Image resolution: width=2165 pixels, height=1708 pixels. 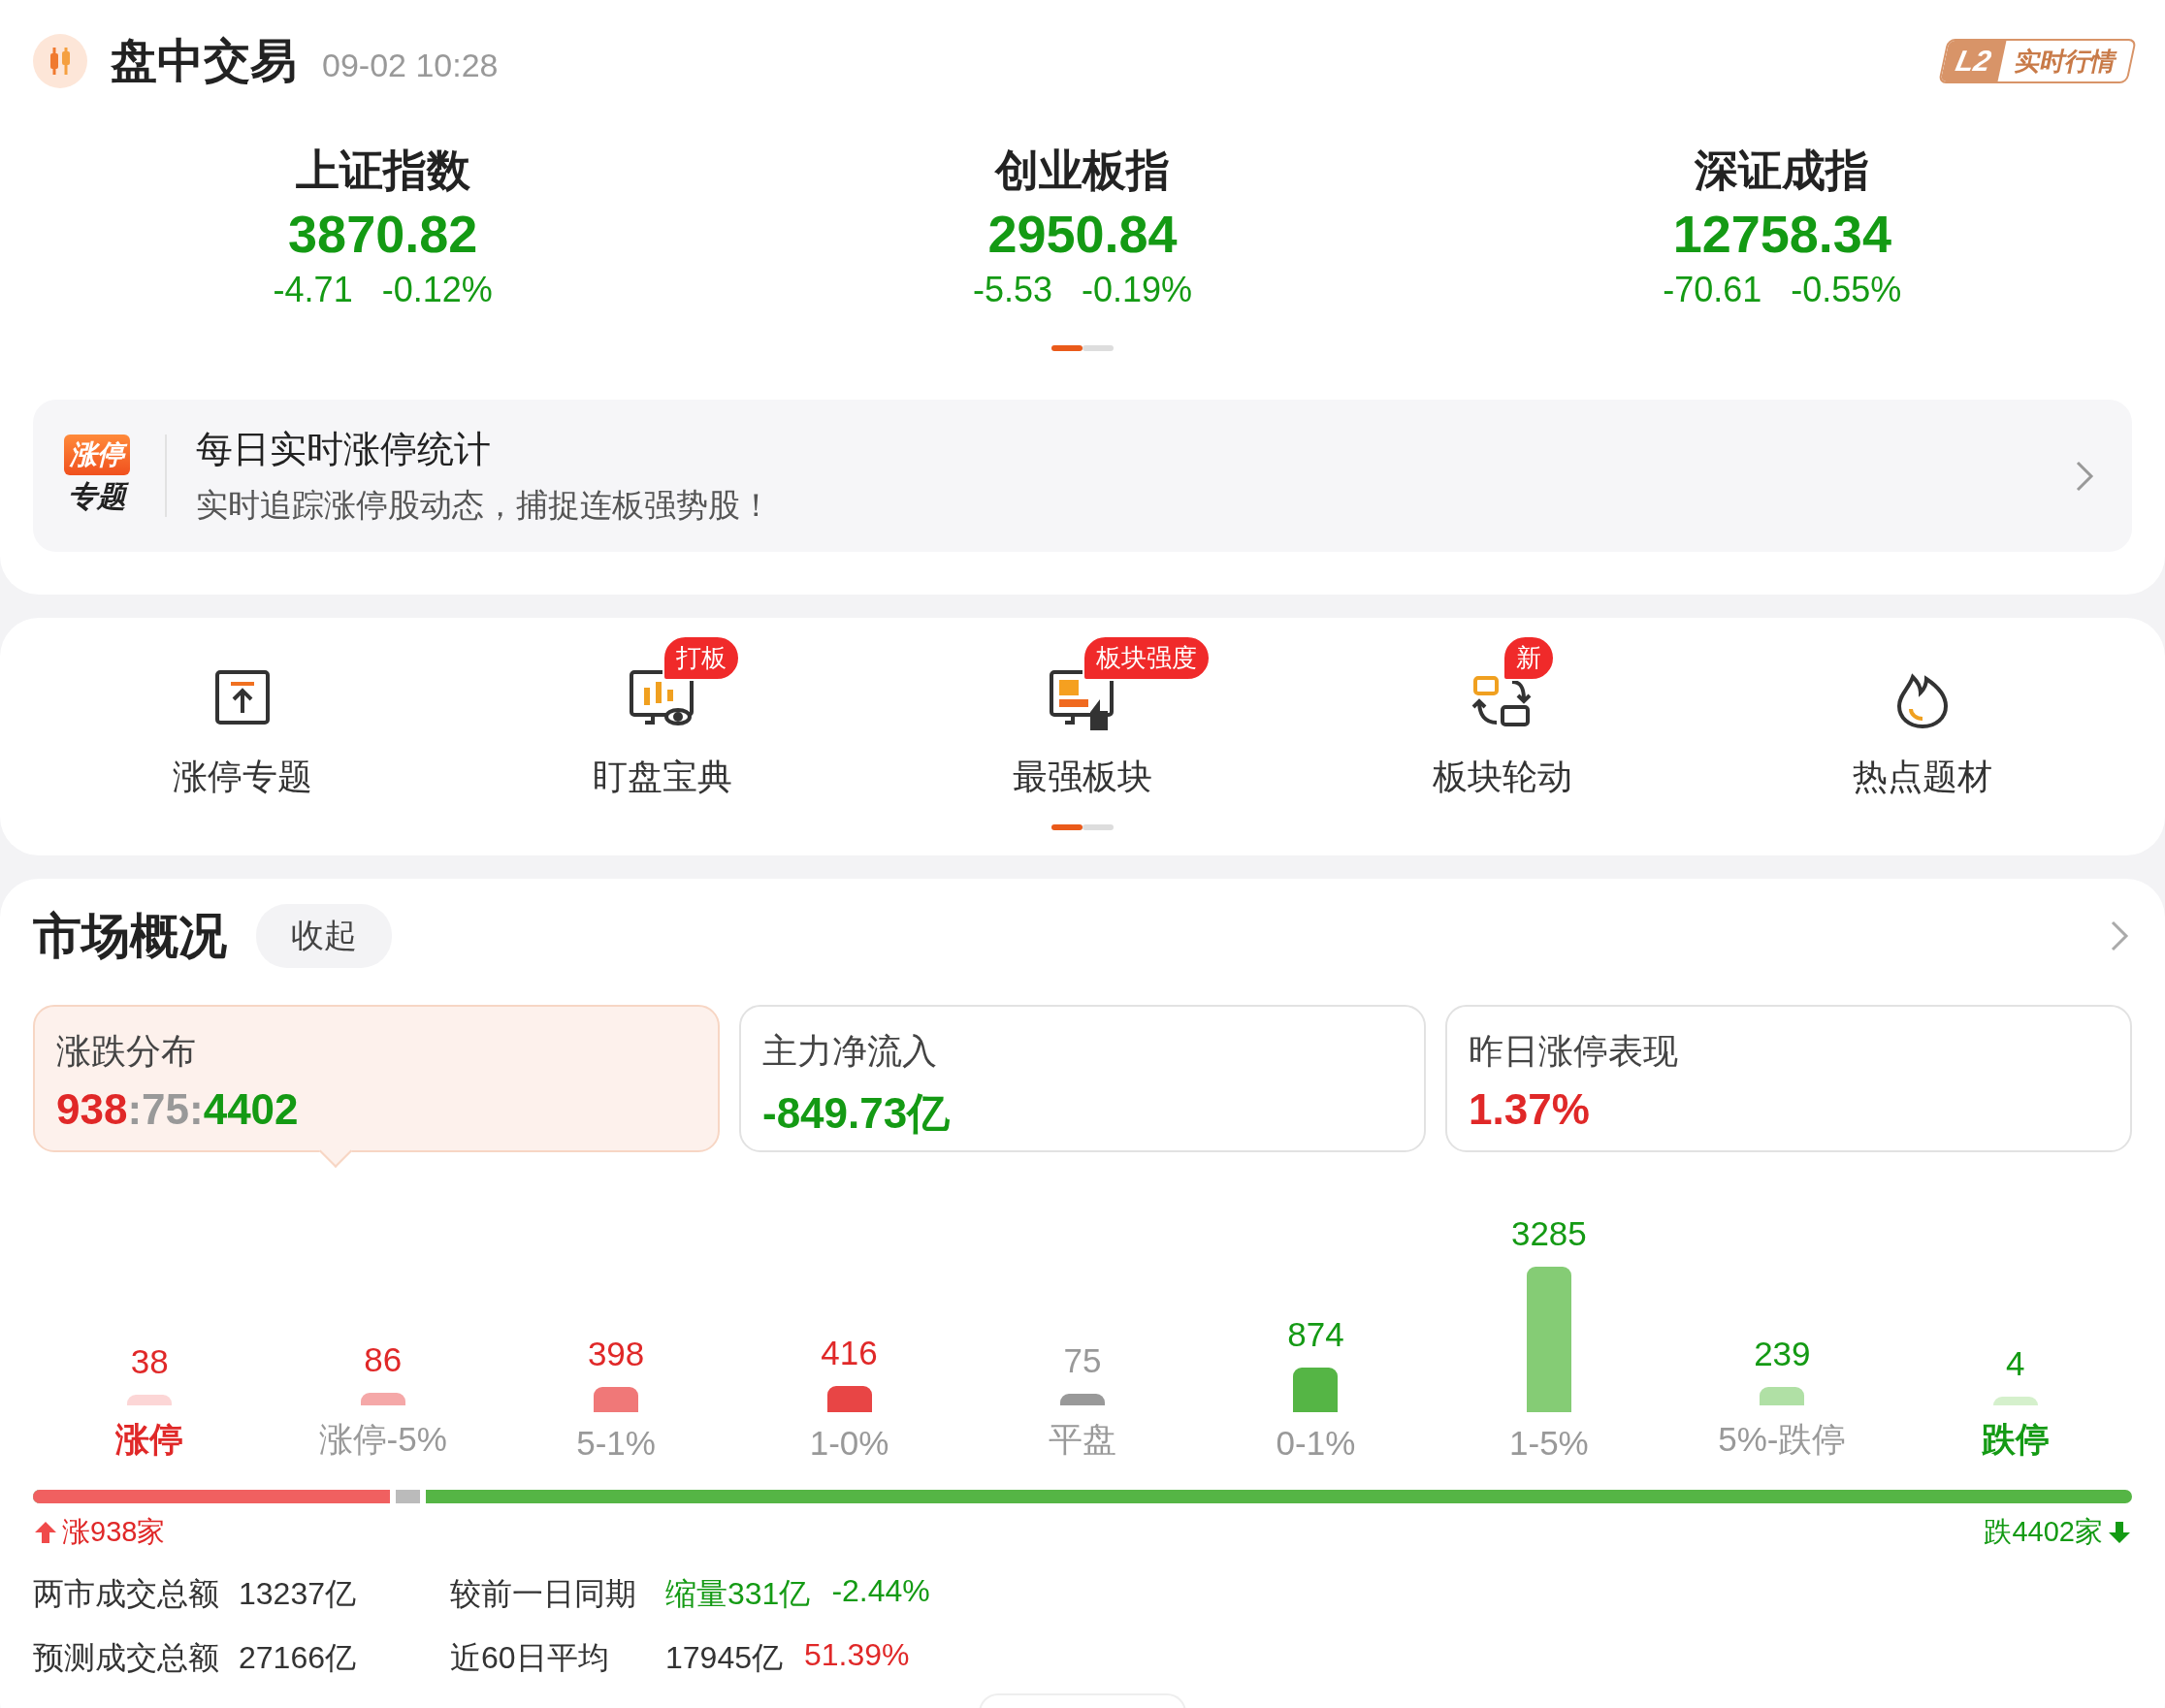 I want to click on banner-title: 每日实时涨停统计, so click(x=344, y=449).